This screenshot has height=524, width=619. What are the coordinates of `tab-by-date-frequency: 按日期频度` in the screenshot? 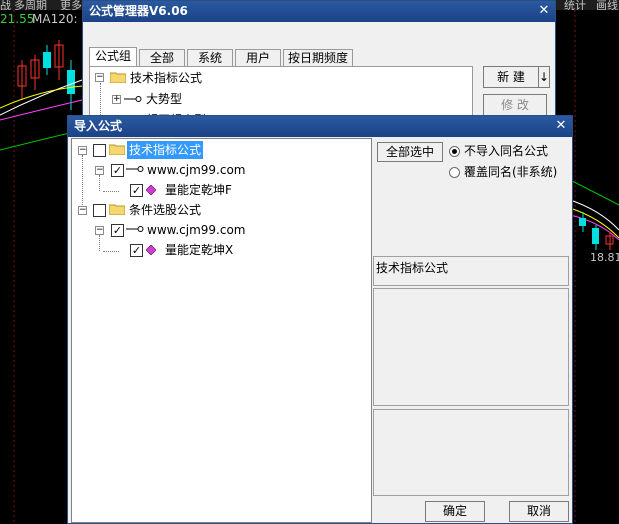 It's located at (318, 57).